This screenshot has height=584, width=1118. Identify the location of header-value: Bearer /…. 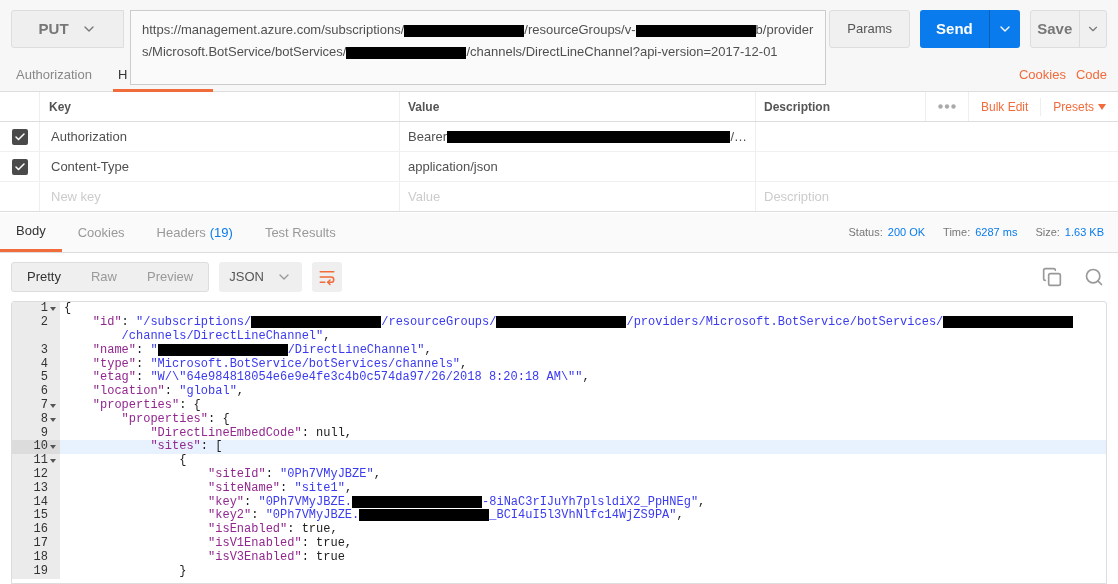
(578, 136).